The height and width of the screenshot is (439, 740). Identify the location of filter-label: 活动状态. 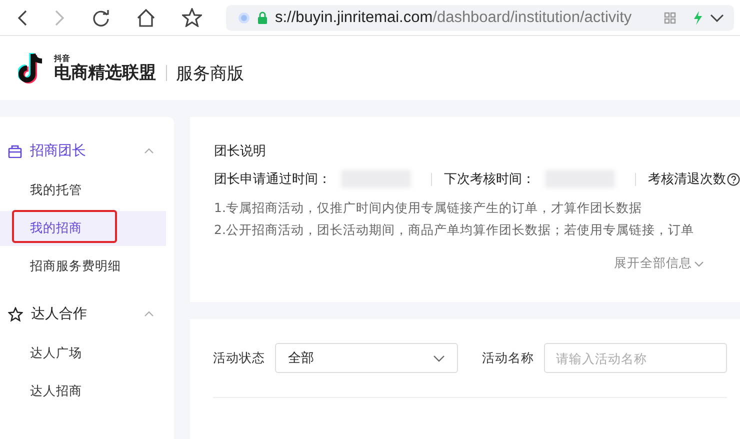
(239, 358).